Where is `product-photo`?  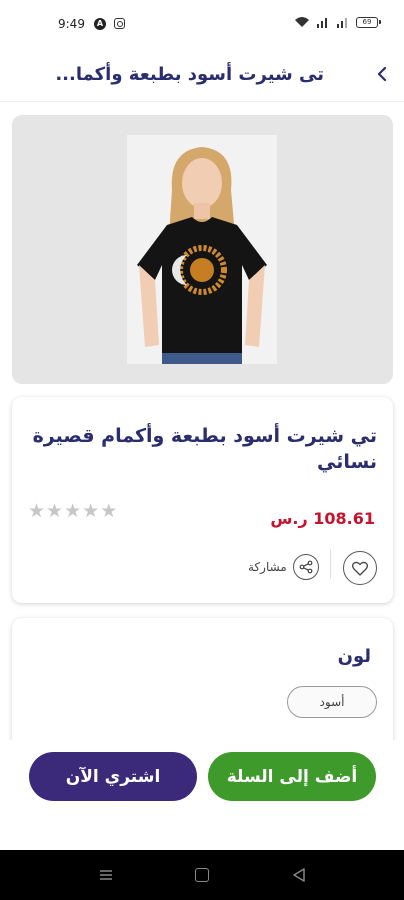 product-photo is located at coordinates (202, 249).